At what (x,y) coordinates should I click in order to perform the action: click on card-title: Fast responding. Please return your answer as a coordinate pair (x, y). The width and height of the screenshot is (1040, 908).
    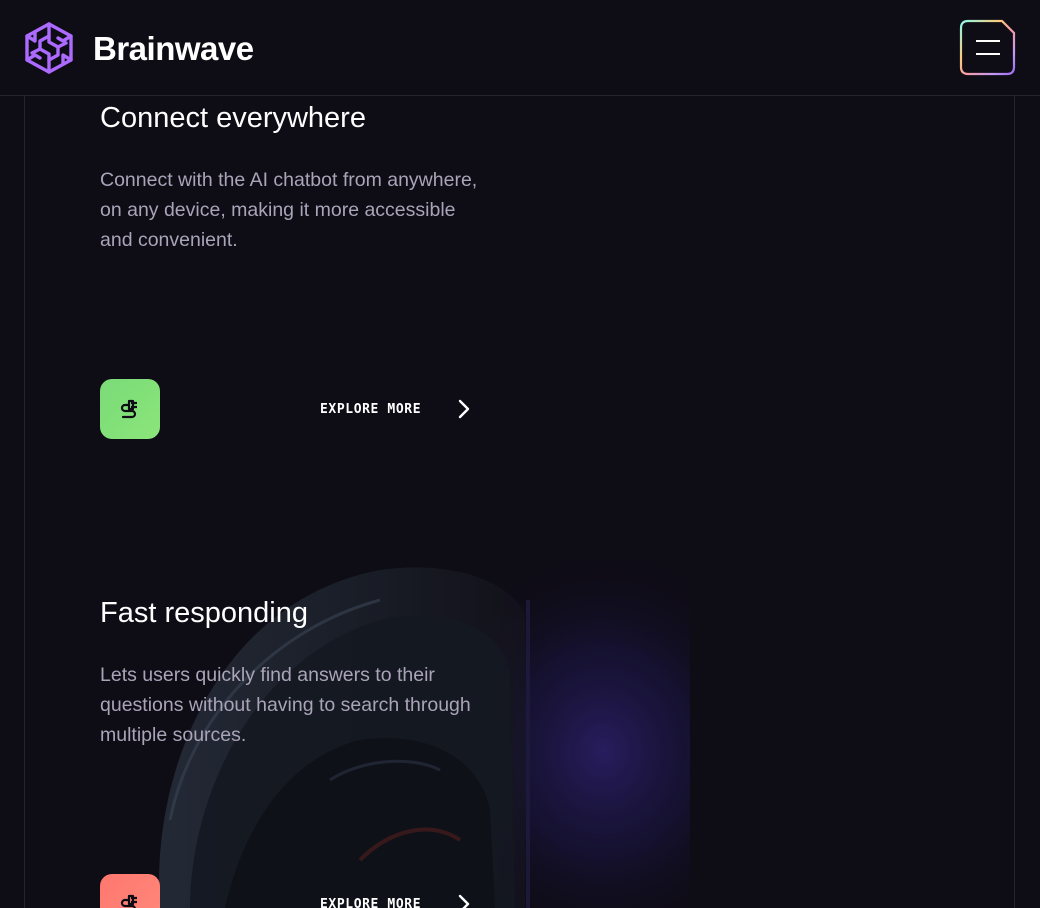
    Looking at the image, I should click on (204, 613).